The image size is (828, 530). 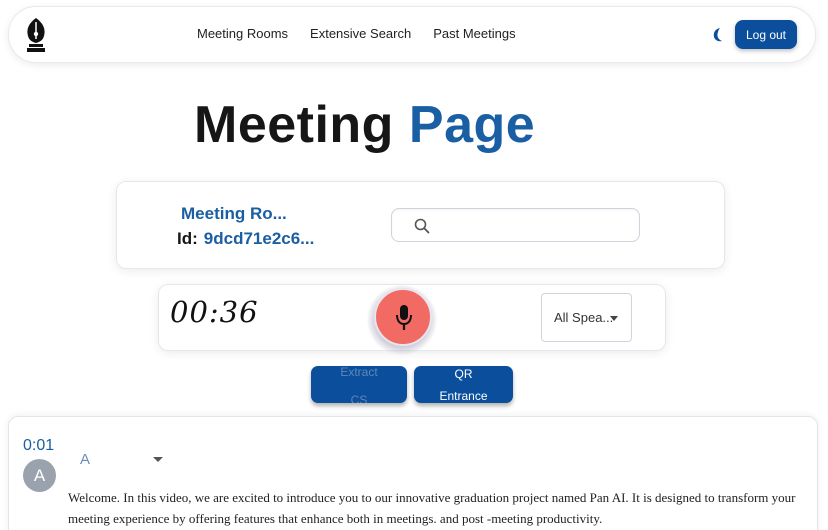 I want to click on record-mic-button, so click(x=403, y=317).